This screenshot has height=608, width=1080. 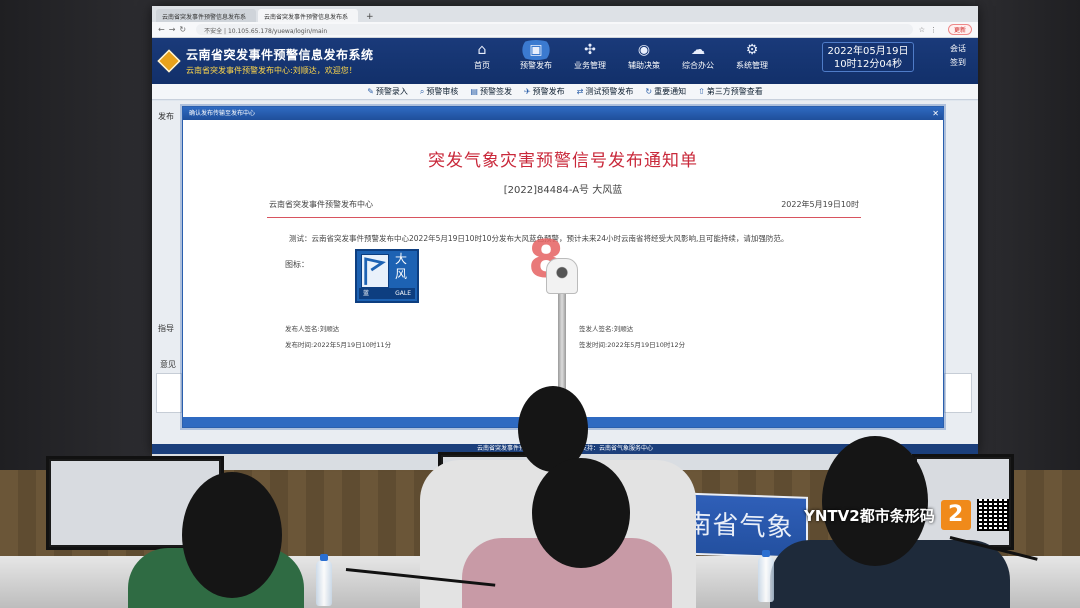 I want to click on datetime-display: 2022年05月19日 10时12分04秒, so click(x=868, y=57).